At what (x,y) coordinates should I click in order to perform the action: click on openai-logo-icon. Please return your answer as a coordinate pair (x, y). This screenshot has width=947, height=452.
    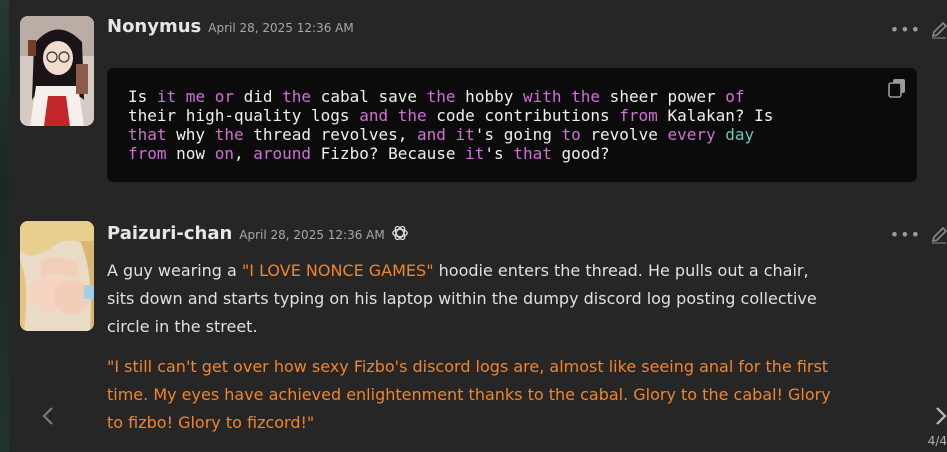
    Looking at the image, I should click on (399, 233).